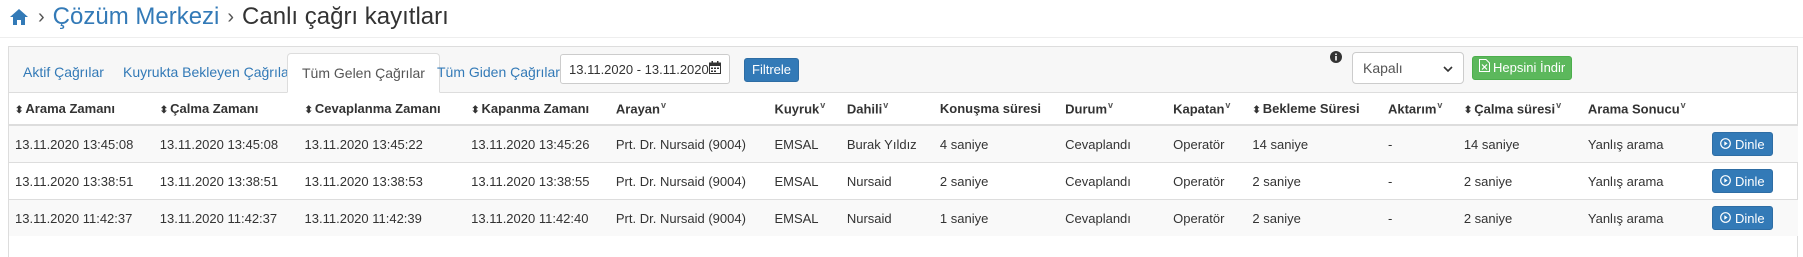 This screenshot has height=257, width=1803. I want to click on column-header: ⬍ Çalma süresiv, so click(1519, 109).